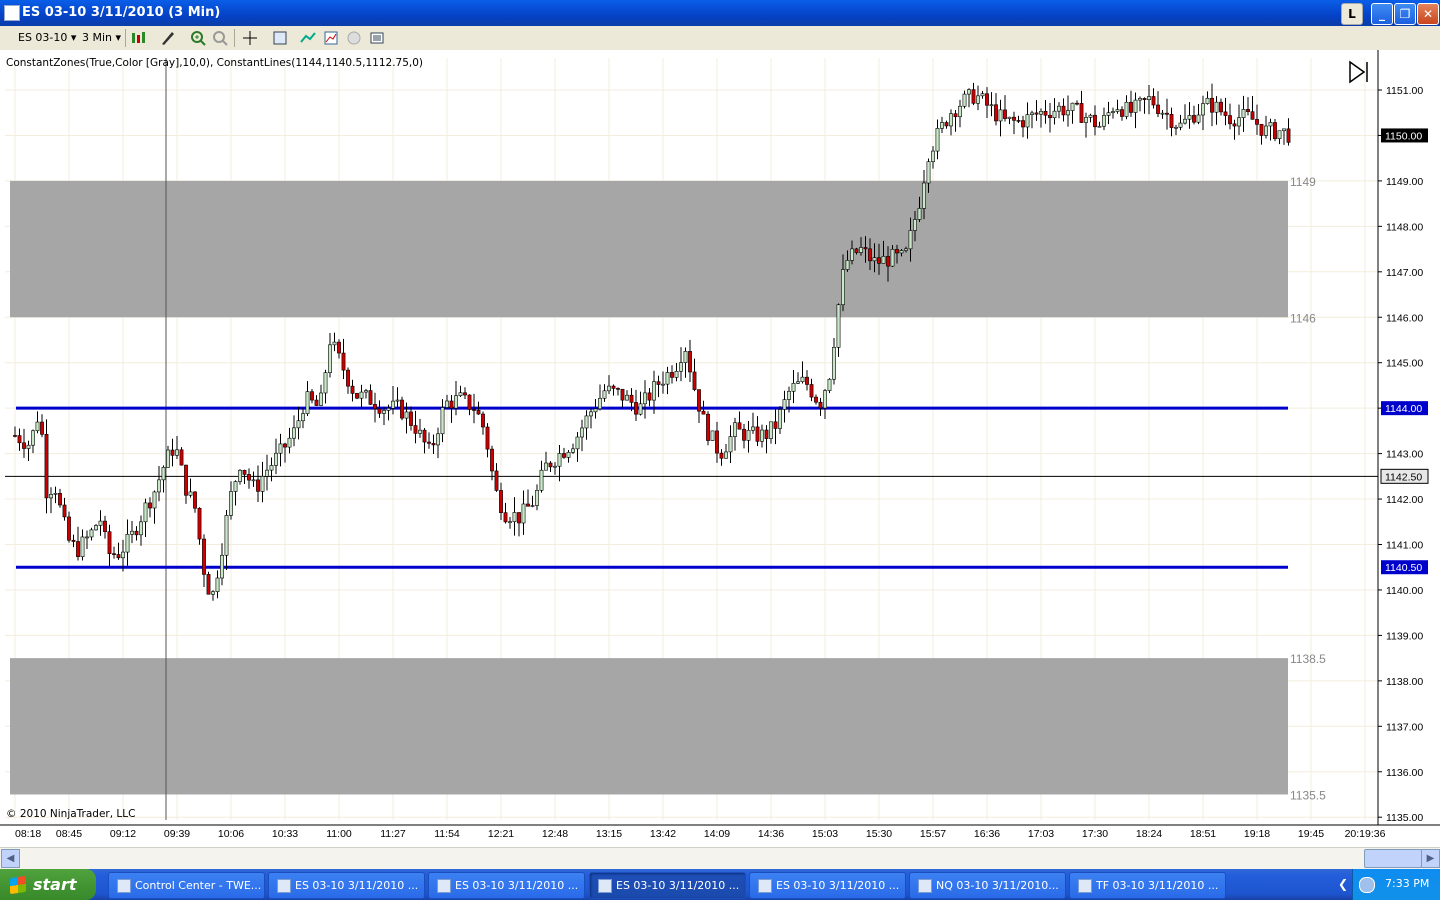  I want to click on tray-expand-icon: ❮, so click(1345, 884).